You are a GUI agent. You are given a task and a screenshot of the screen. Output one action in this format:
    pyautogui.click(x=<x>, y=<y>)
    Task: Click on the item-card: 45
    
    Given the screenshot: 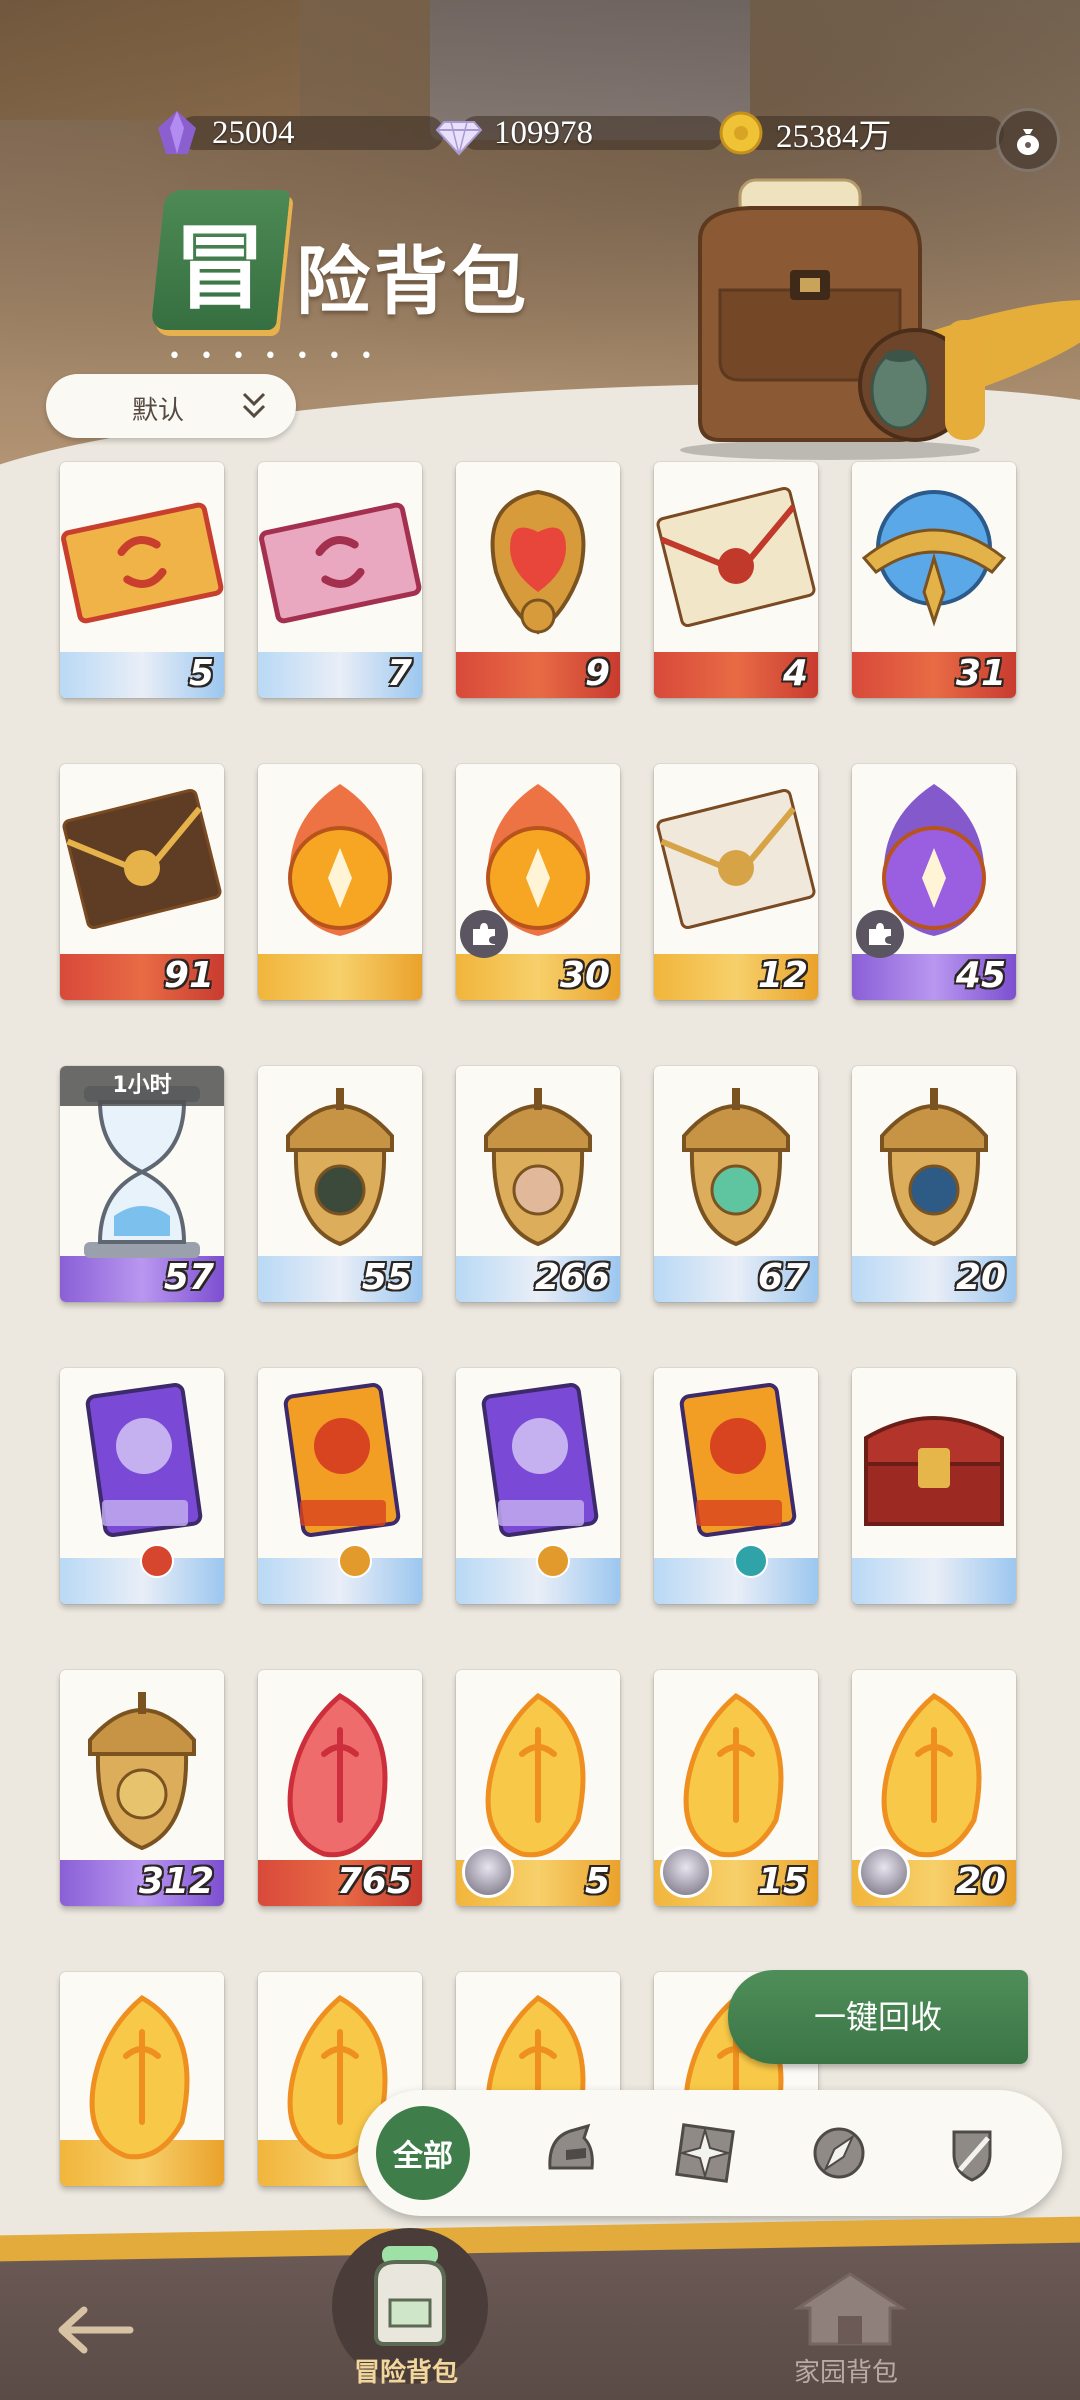 What is the action you would take?
    pyautogui.click(x=934, y=882)
    